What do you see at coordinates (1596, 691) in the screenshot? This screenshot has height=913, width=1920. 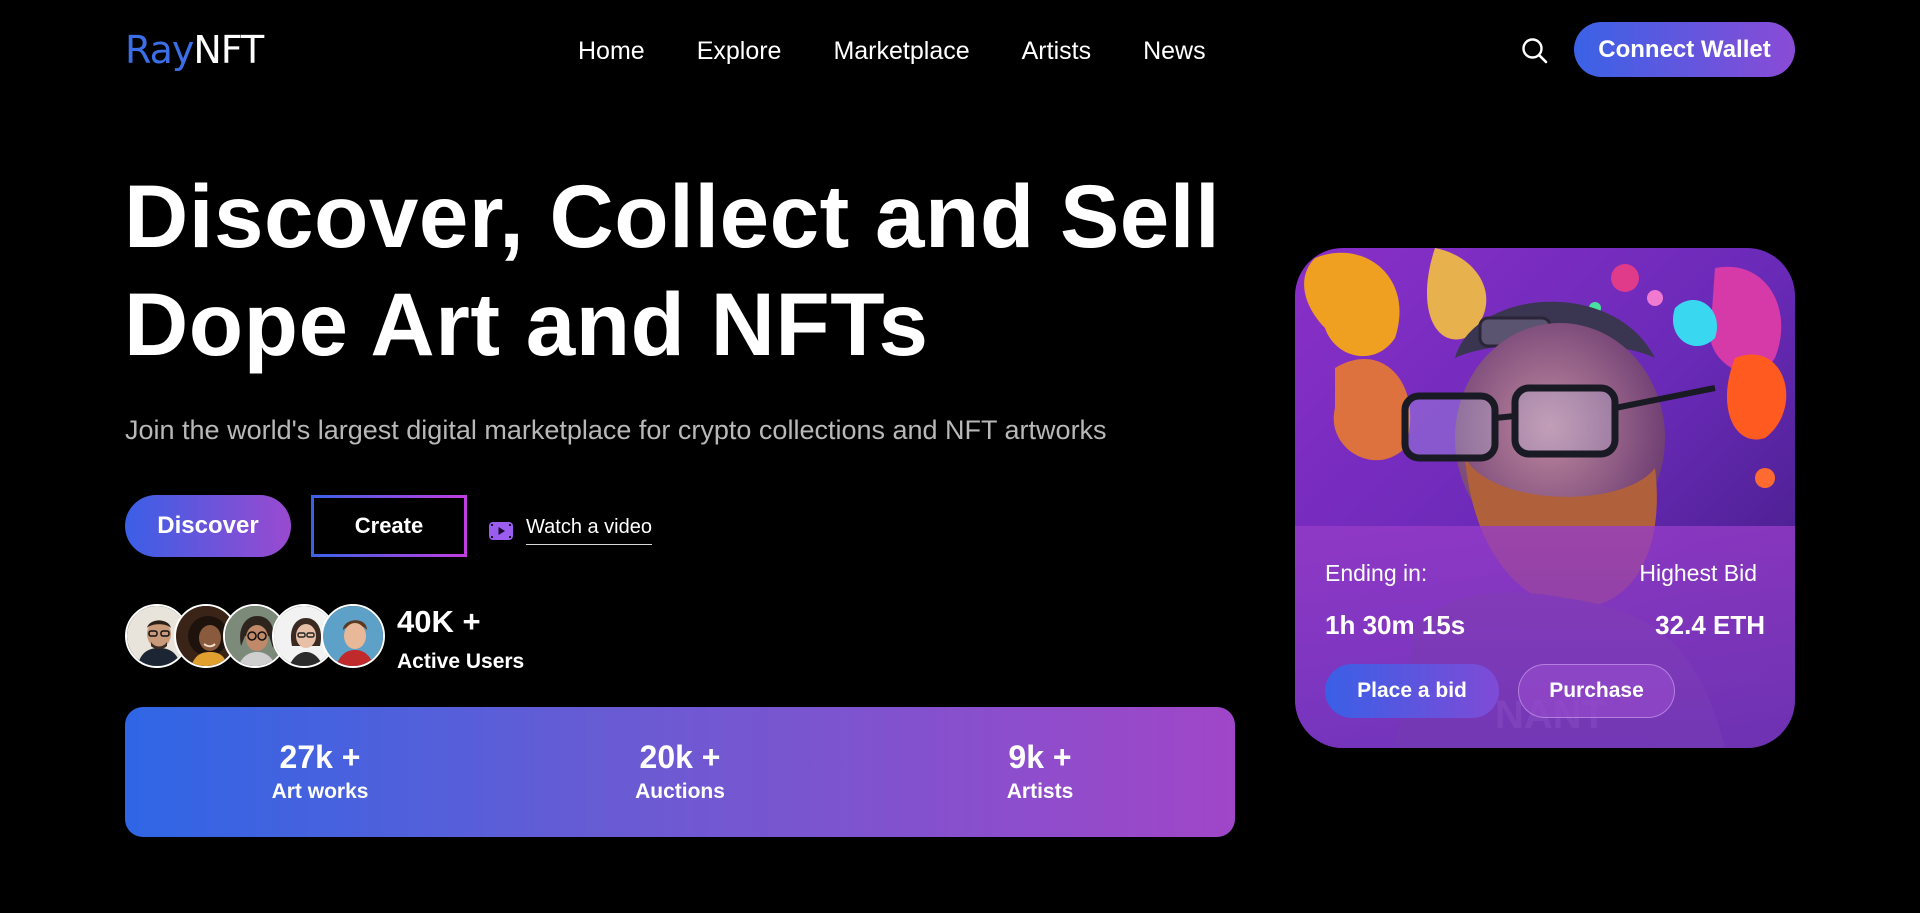 I see `purchase-button: Purchase` at bounding box center [1596, 691].